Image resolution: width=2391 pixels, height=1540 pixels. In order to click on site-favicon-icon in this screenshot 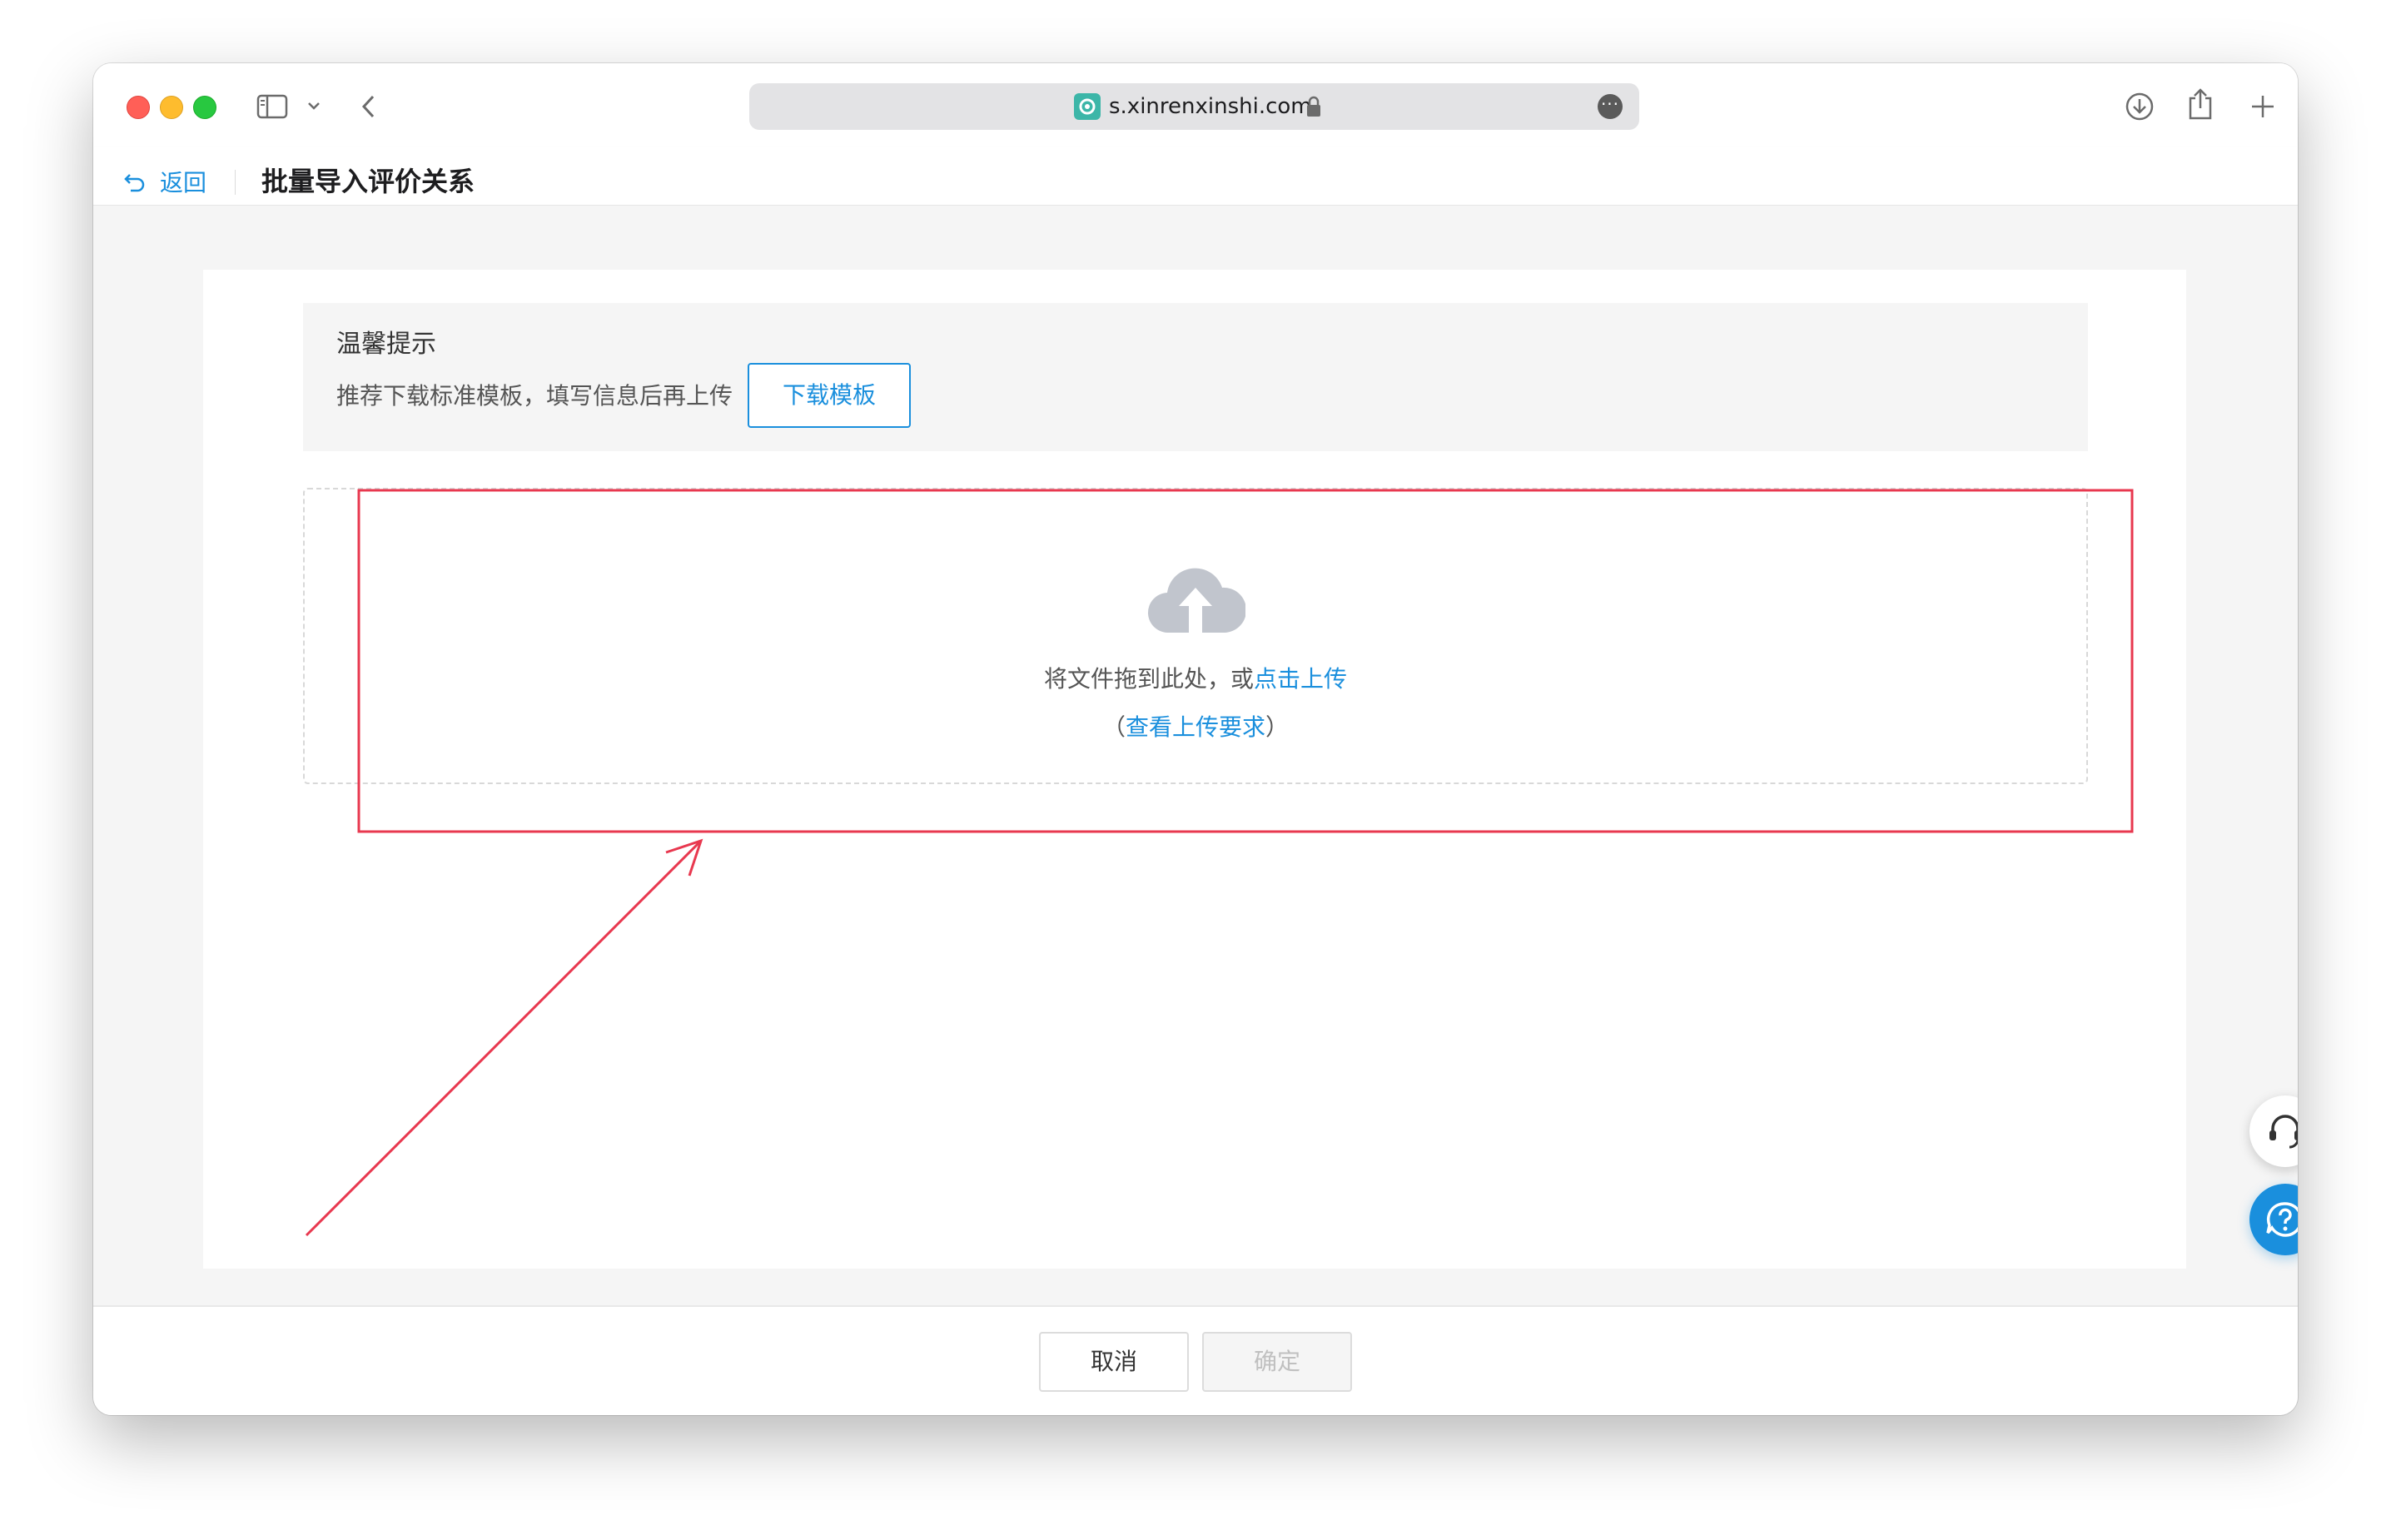, I will do `click(1087, 106)`.